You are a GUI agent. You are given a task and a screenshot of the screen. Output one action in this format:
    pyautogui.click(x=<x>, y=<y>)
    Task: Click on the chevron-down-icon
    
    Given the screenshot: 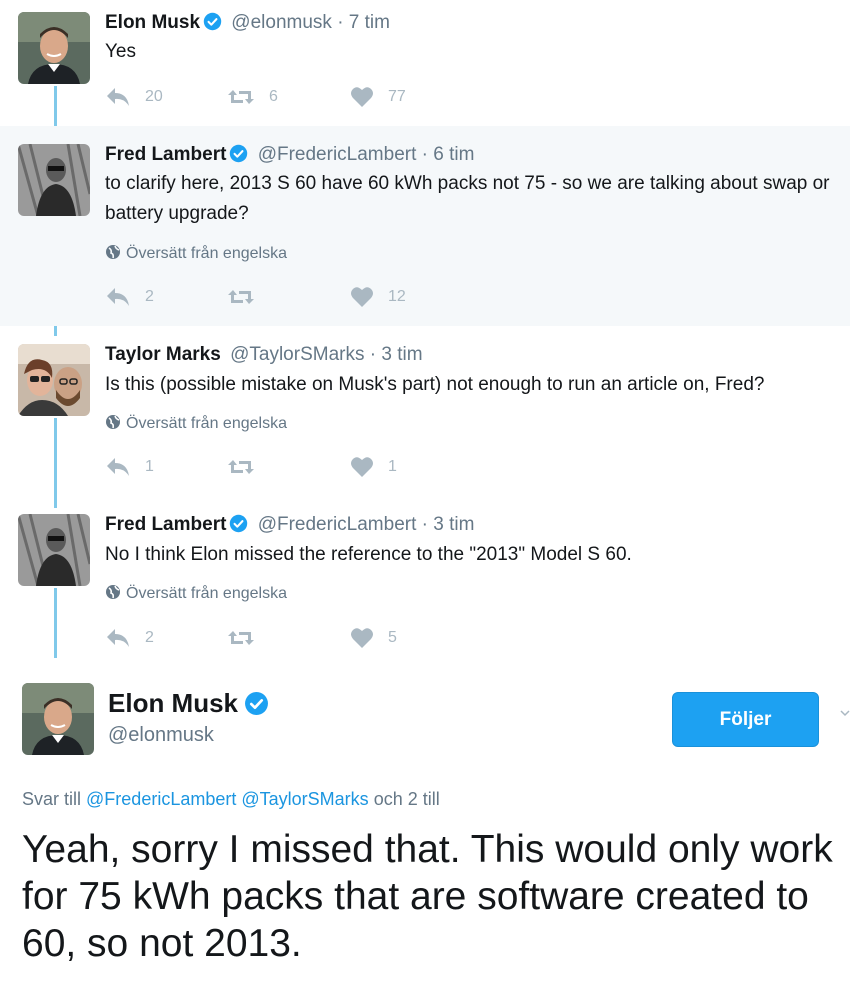 What is the action you would take?
    pyautogui.click(x=845, y=713)
    